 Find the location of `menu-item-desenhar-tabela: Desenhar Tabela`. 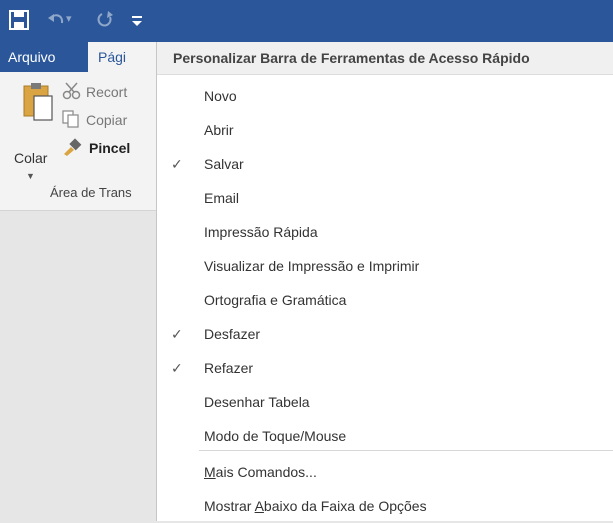

menu-item-desenhar-tabela: Desenhar Tabela is located at coordinates (385, 402).